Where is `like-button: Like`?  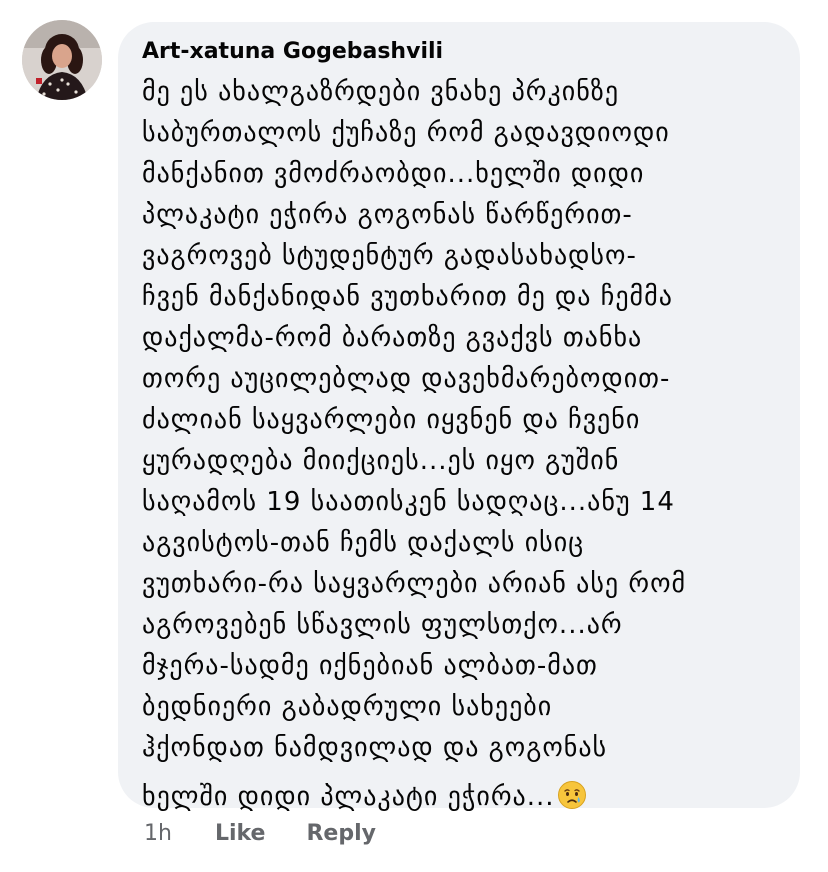
like-button: Like is located at coordinates (240, 834).